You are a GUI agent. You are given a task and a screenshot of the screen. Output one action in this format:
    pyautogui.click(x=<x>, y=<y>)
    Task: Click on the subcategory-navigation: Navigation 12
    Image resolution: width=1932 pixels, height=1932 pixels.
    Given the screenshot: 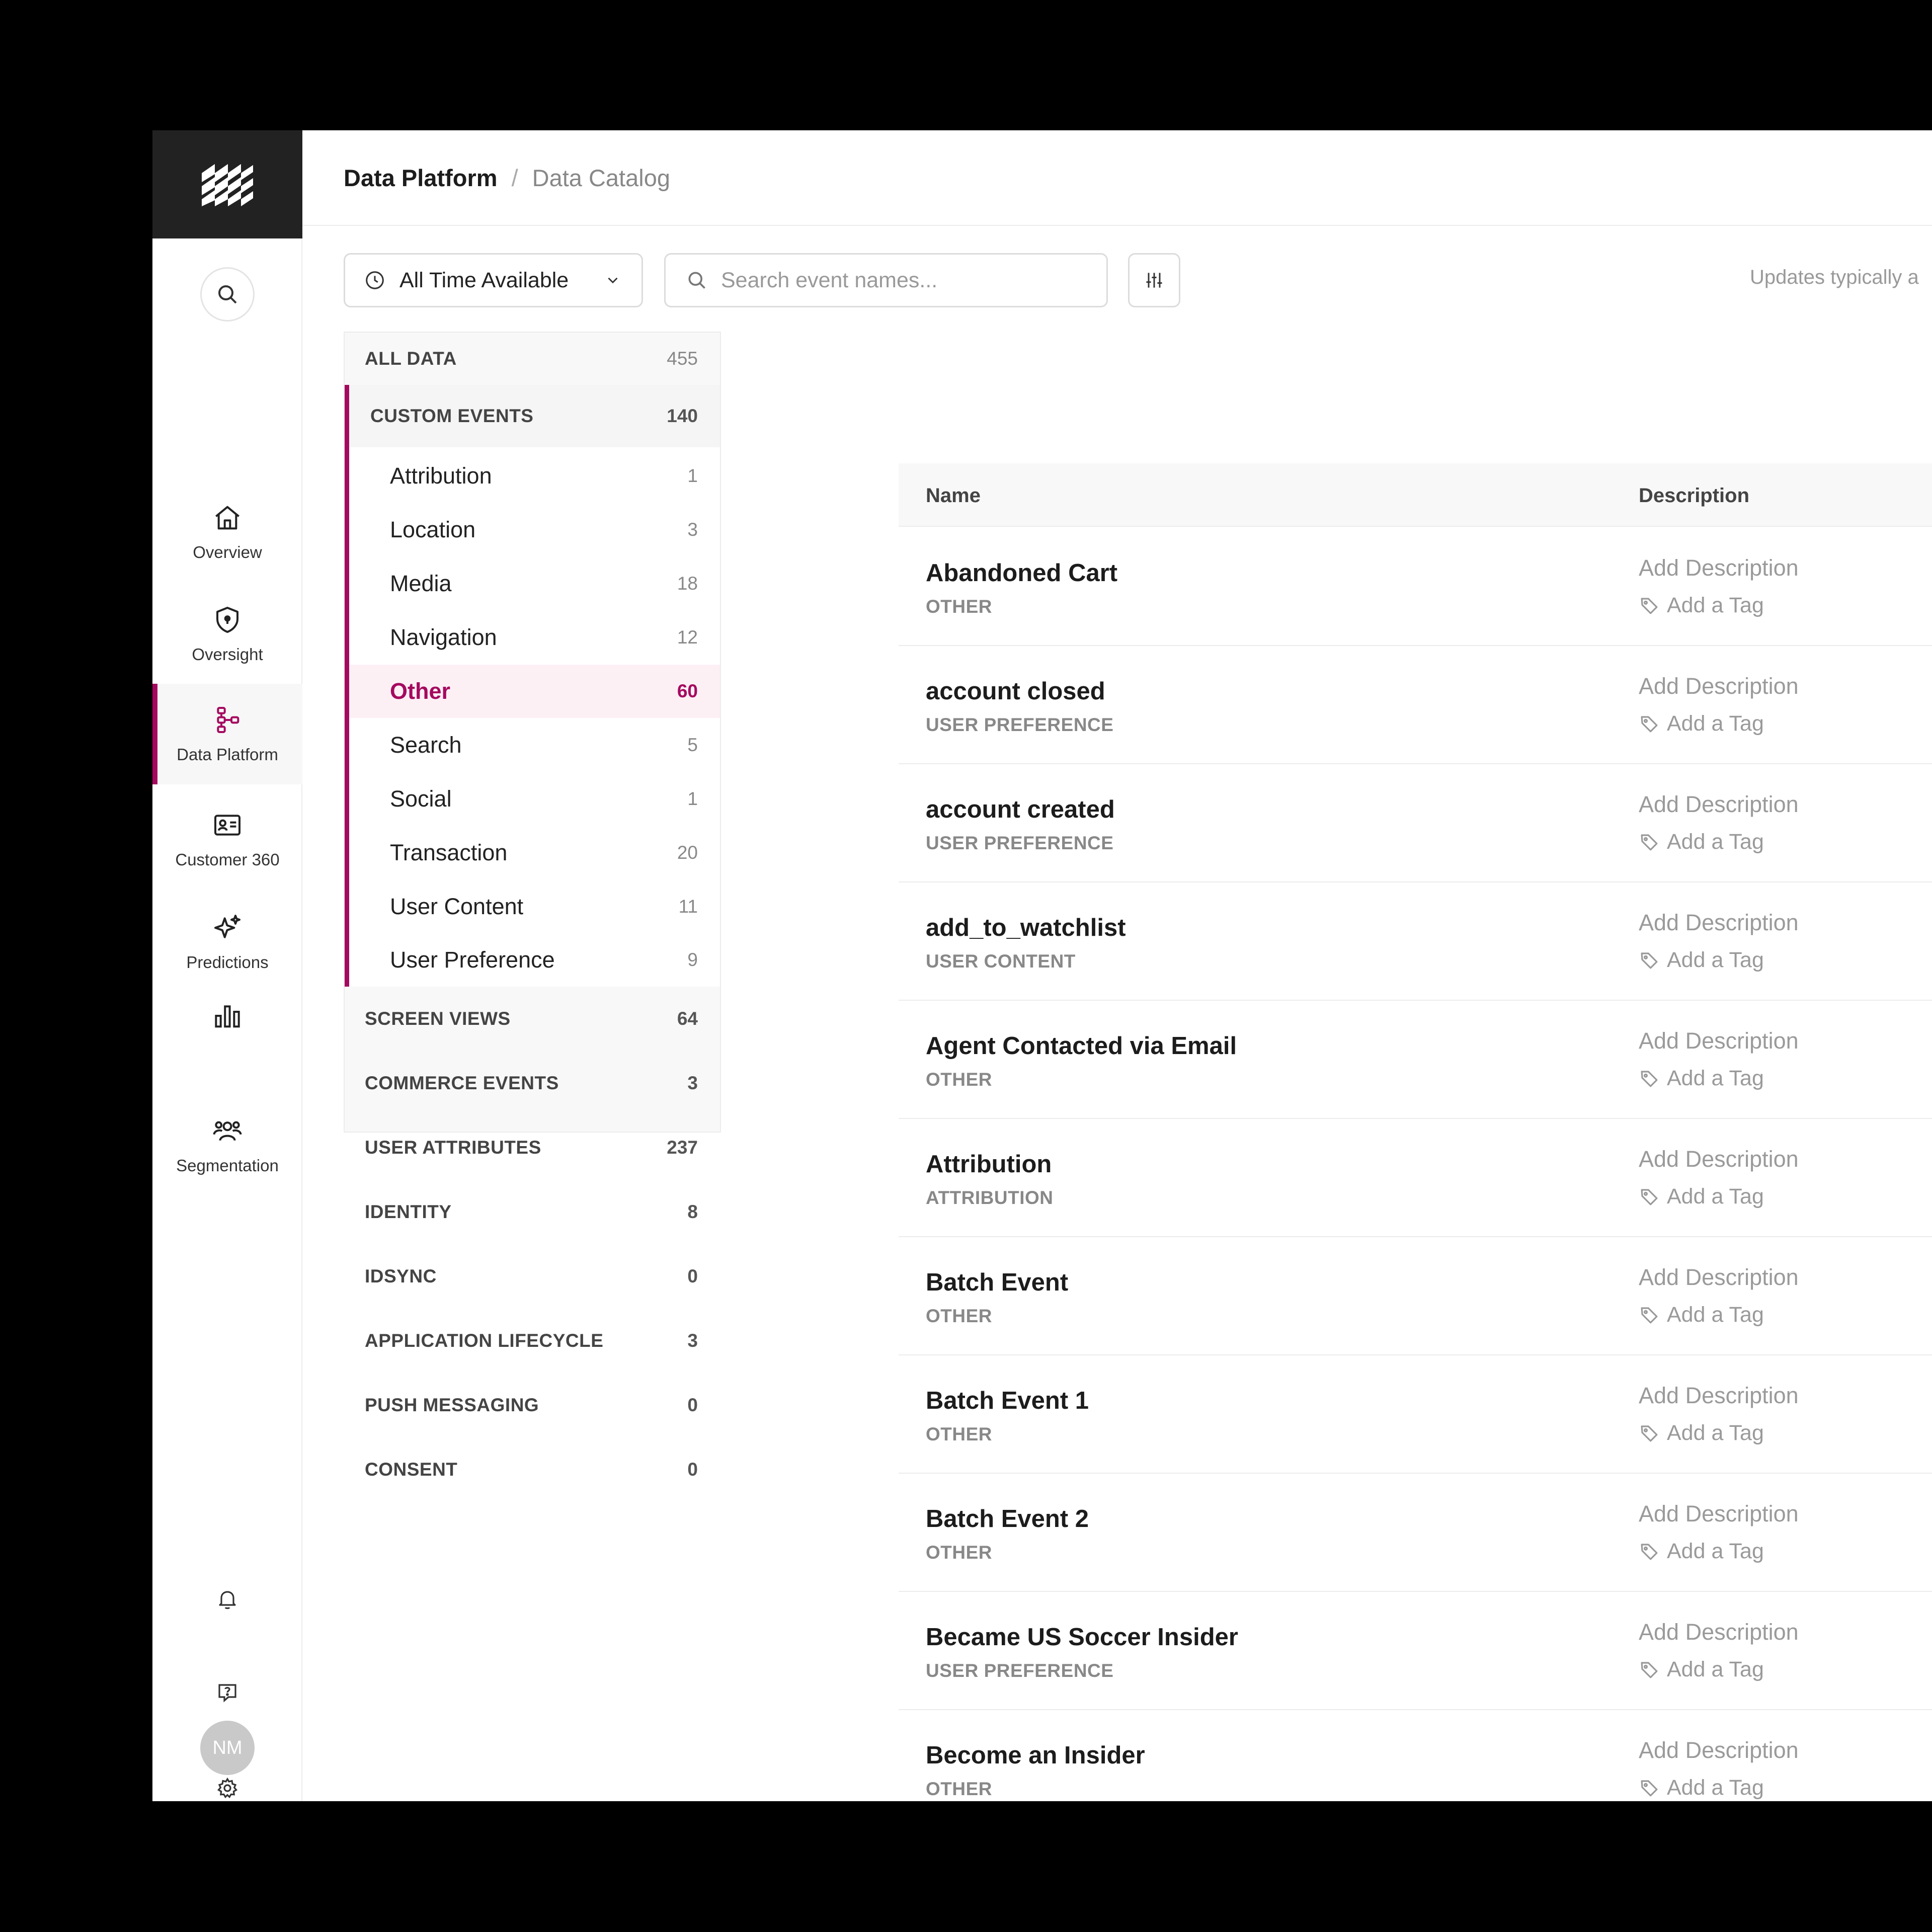 What is the action you would take?
    pyautogui.click(x=534, y=637)
    